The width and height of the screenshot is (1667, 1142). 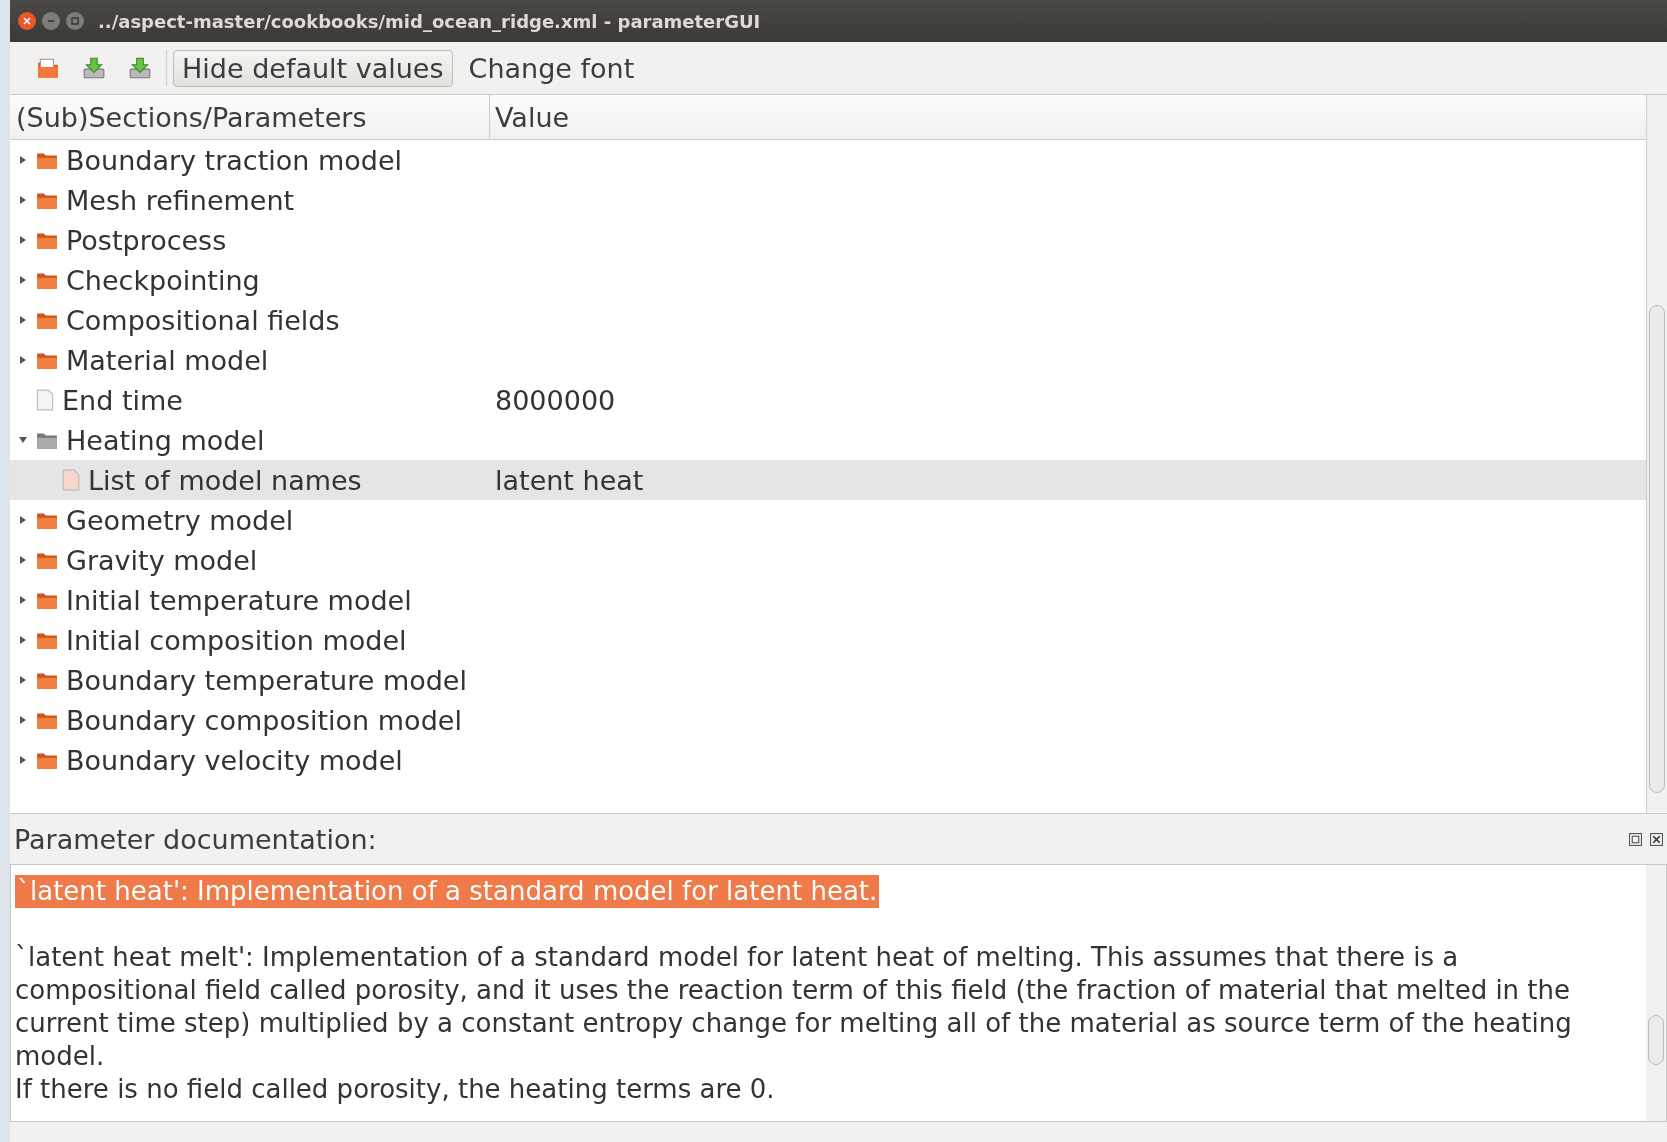 What do you see at coordinates (828, 600) in the screenshot?
I see `tree-row: Initial temperature model` at bounding box center [828, 600].